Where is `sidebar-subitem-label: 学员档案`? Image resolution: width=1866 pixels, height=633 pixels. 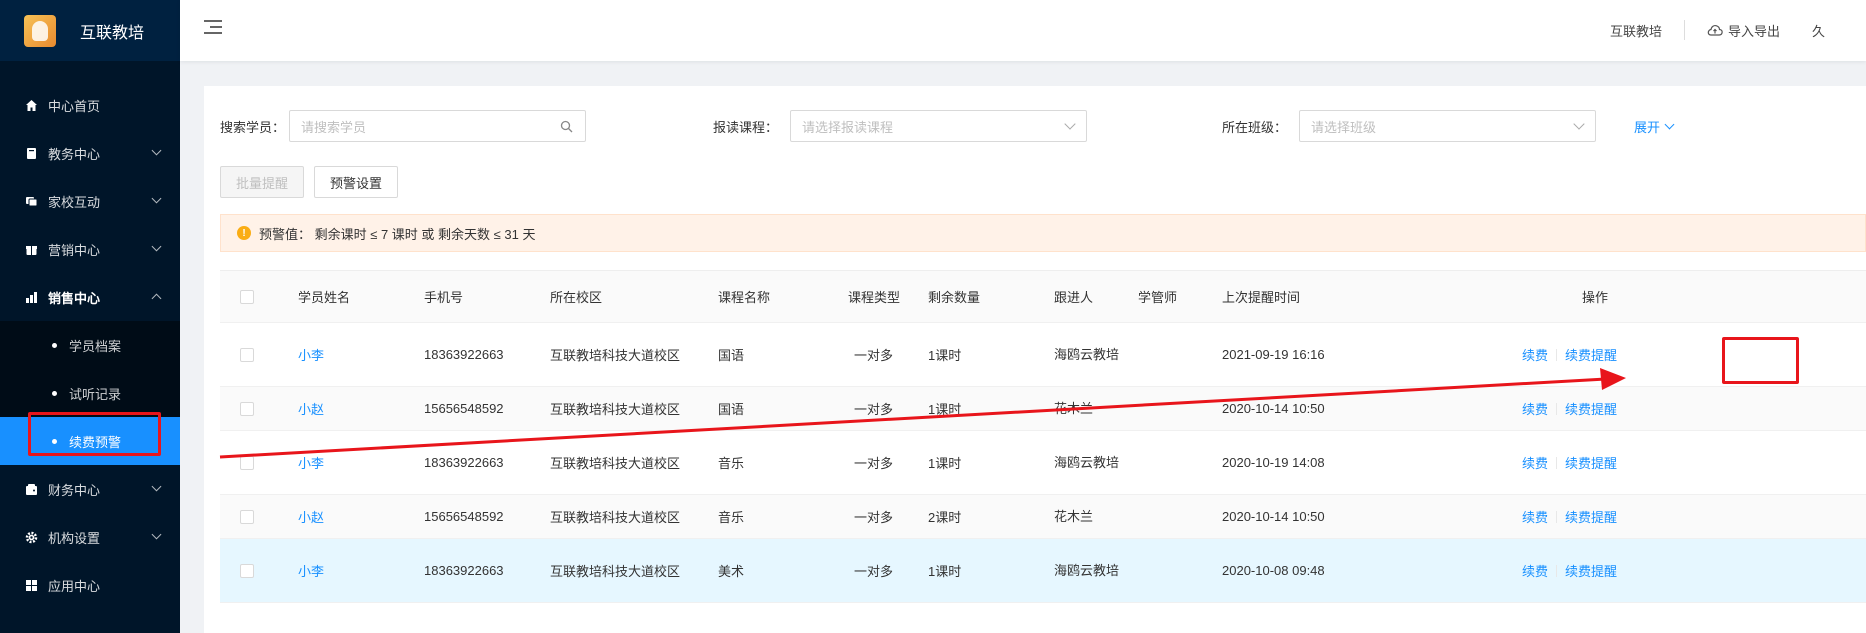
sidebar-subitem-label: 学员档案 is located at coordinates (95, 346).